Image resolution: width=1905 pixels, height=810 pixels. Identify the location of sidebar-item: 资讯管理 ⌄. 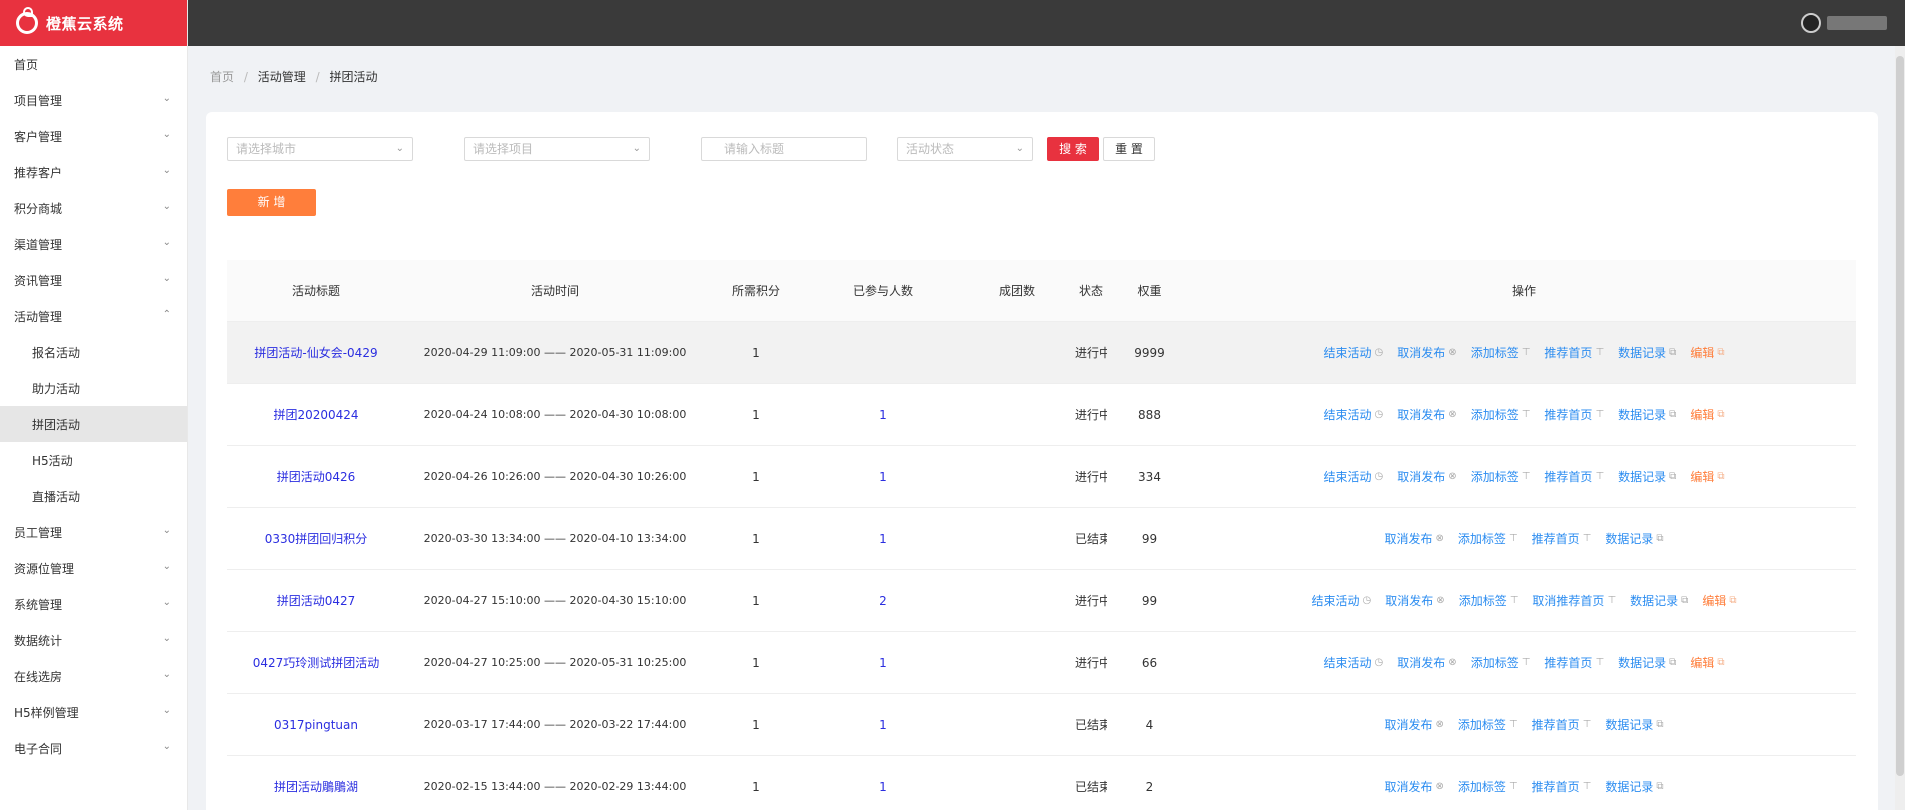
(93, 280).